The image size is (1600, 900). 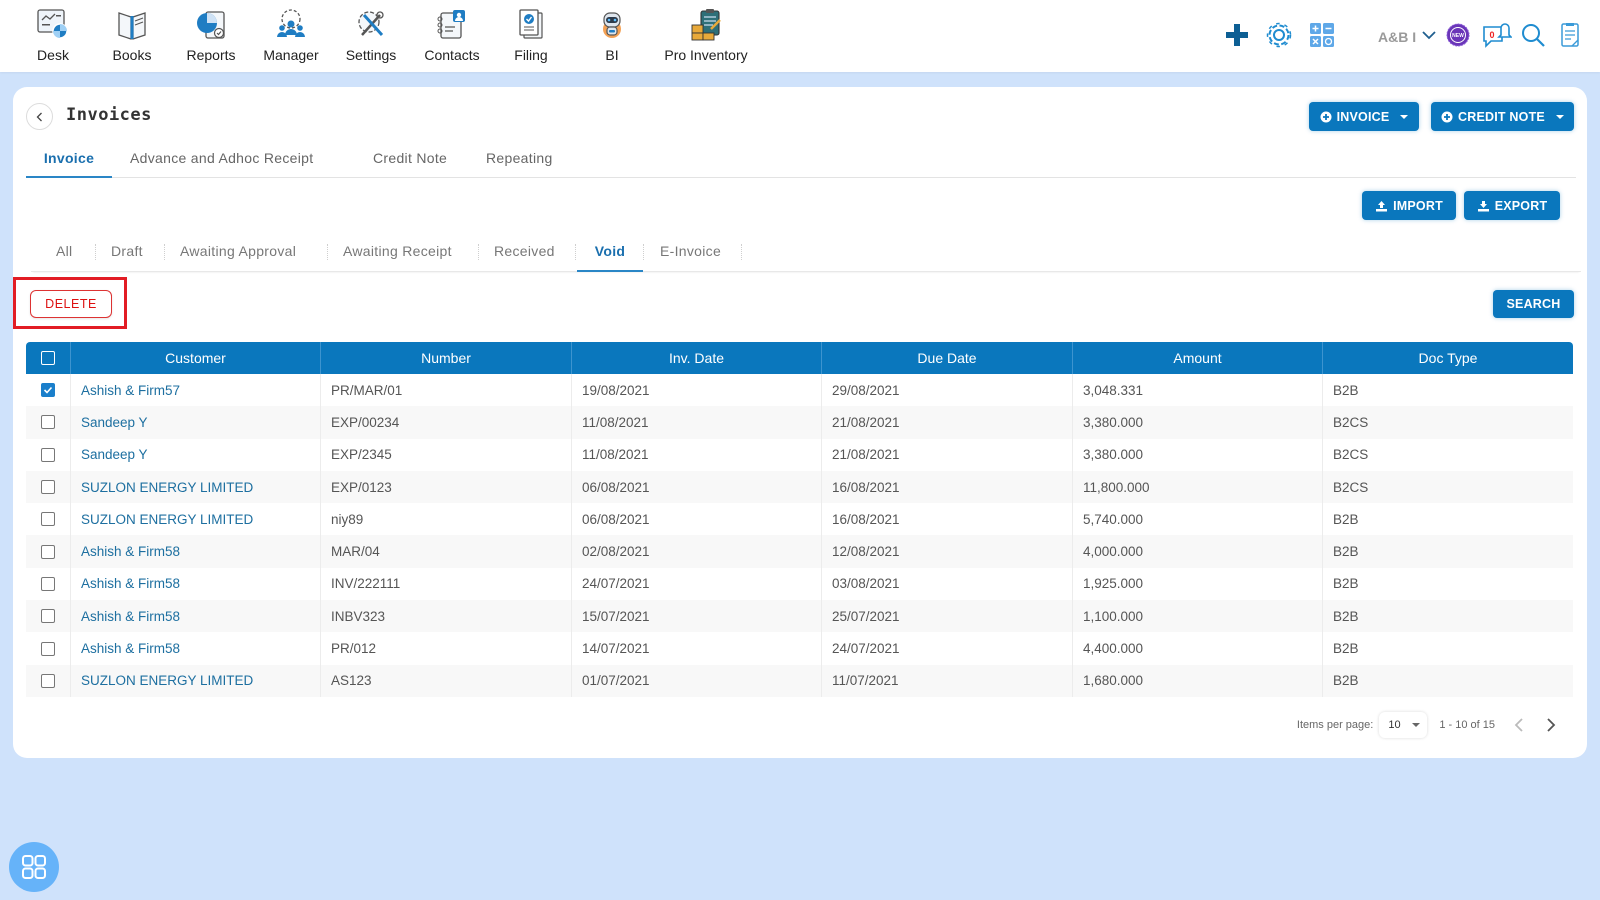 I want to click on column-header-doc-type: Doc Type, so click(x=1448, y=358).